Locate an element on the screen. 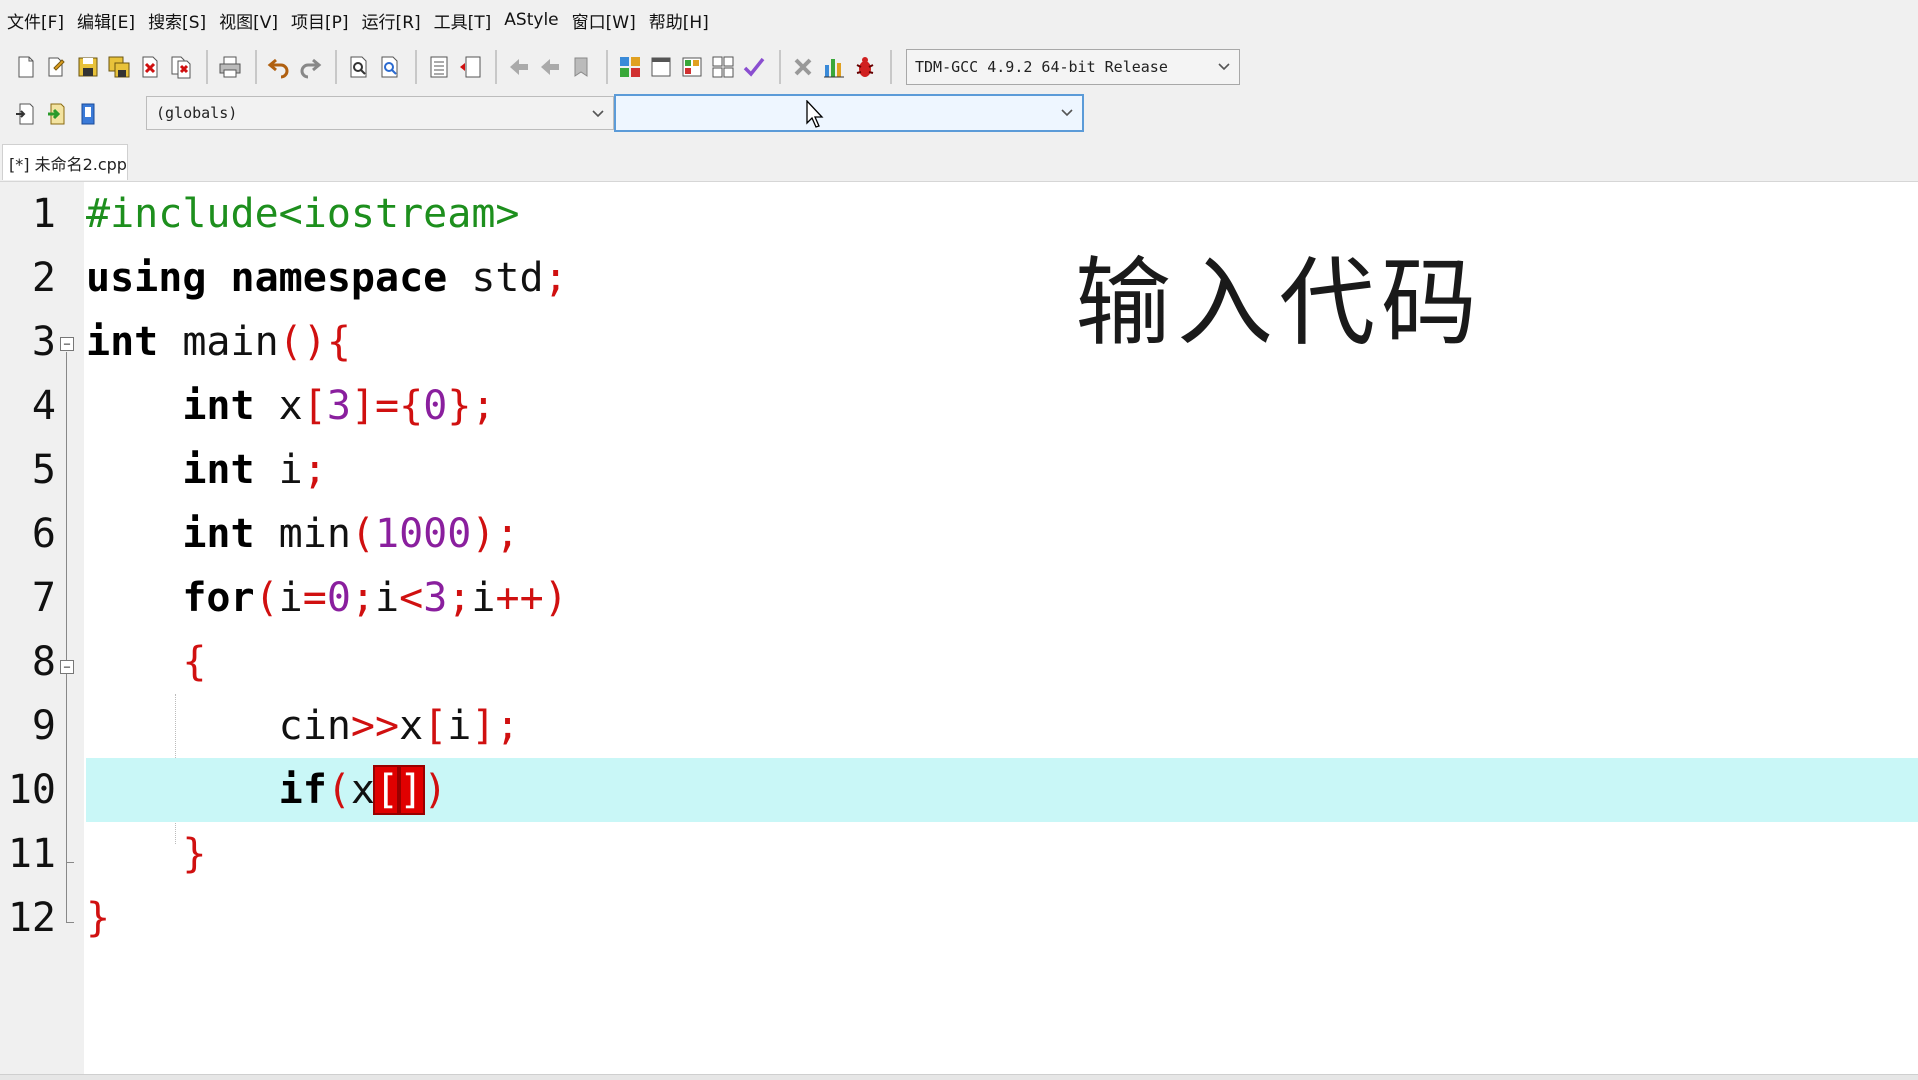 This screenshot has height=1080, width=1918. goto-definition-button is located at coordinates (88, 114).